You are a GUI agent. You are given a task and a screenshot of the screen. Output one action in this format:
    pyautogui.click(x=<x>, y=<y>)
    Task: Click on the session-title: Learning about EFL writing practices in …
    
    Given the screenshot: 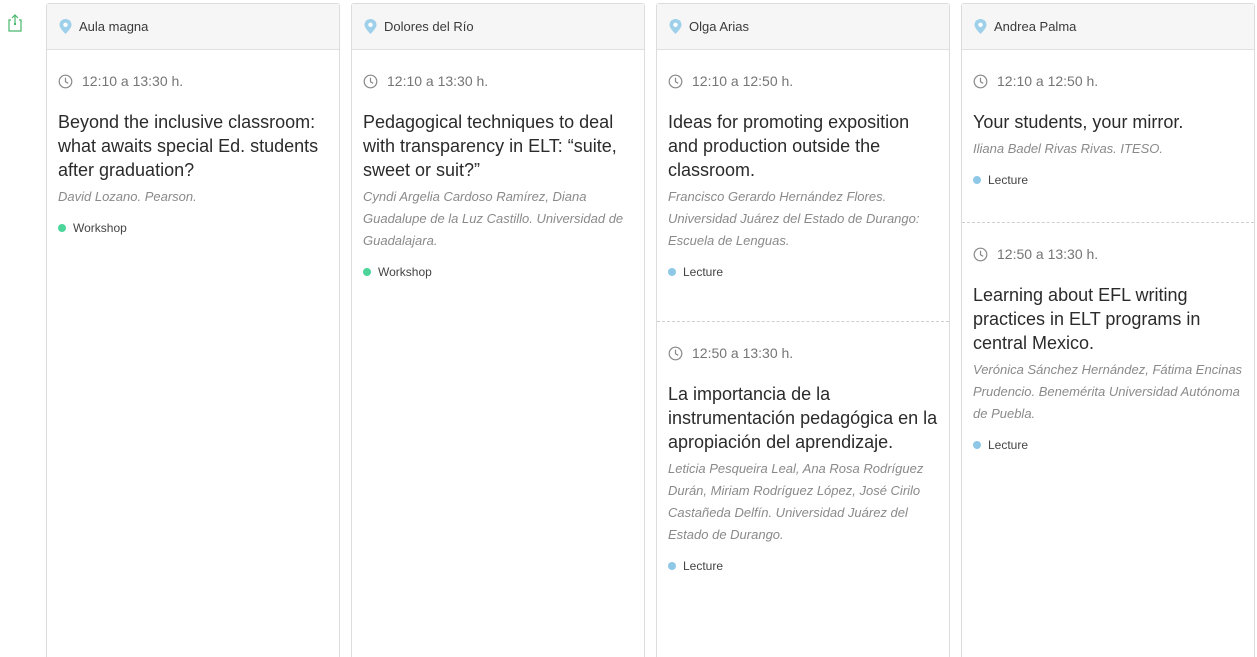 What is the action you would take?
    pyautogui.click(x=1108, y=319)
    